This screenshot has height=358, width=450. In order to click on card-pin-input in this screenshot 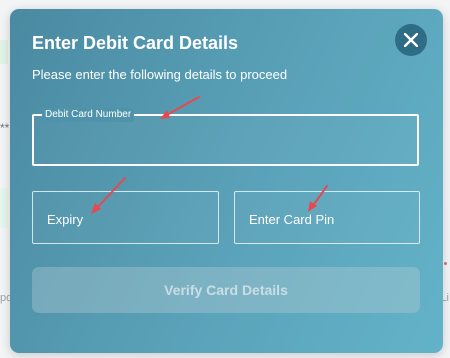, I will do `click(329, 219)`.